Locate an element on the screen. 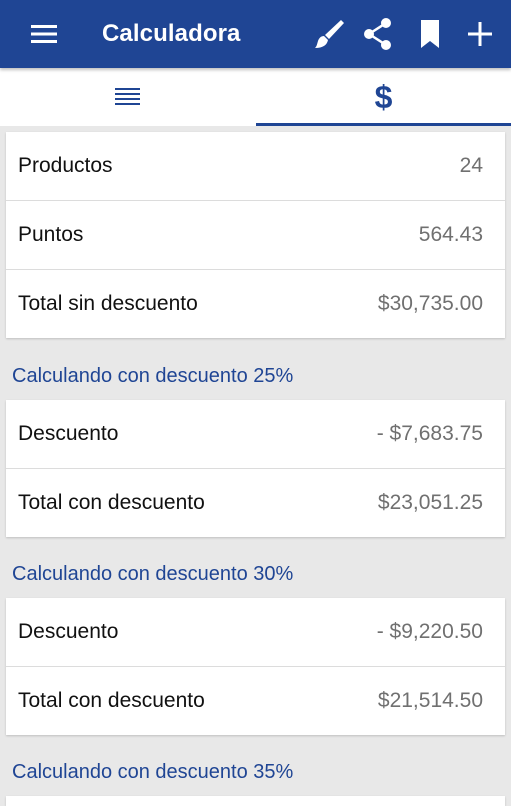  row-label: Puntos is located at coordinates (51, 234).